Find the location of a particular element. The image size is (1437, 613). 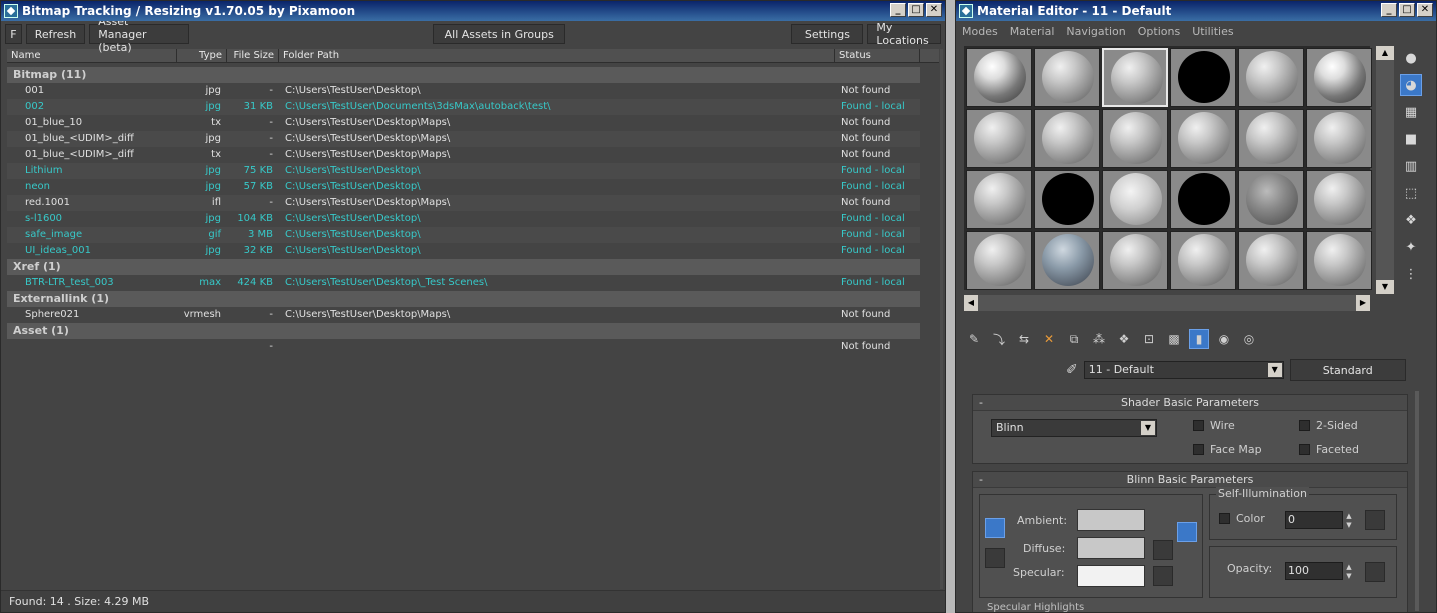

opacity-spinner: 100 ▲ ▼ is located at coordinates (1318, 571).